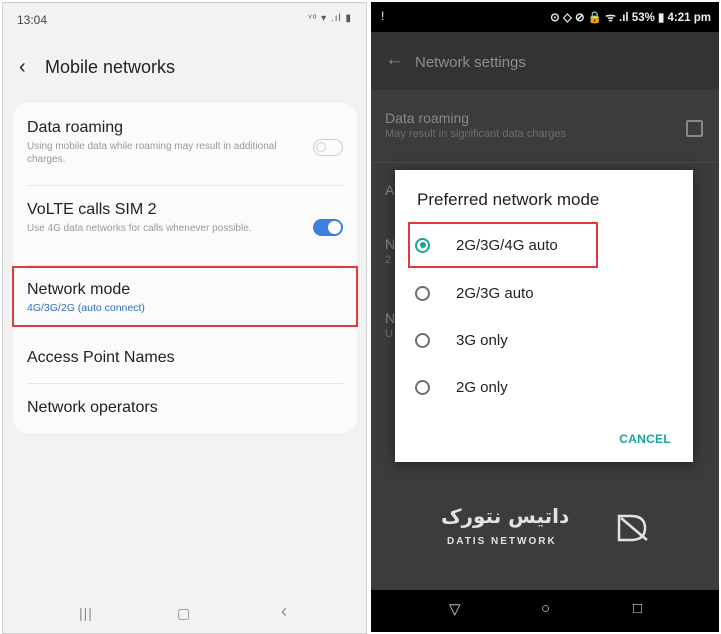 The width and height of the screenshot is (721, 634). What do you see at coordinates (546, 529) in the screenshot?
I see `watermark-logo: داتیس نتورک DATIS NETWORK` at bounding box center [546, 529].